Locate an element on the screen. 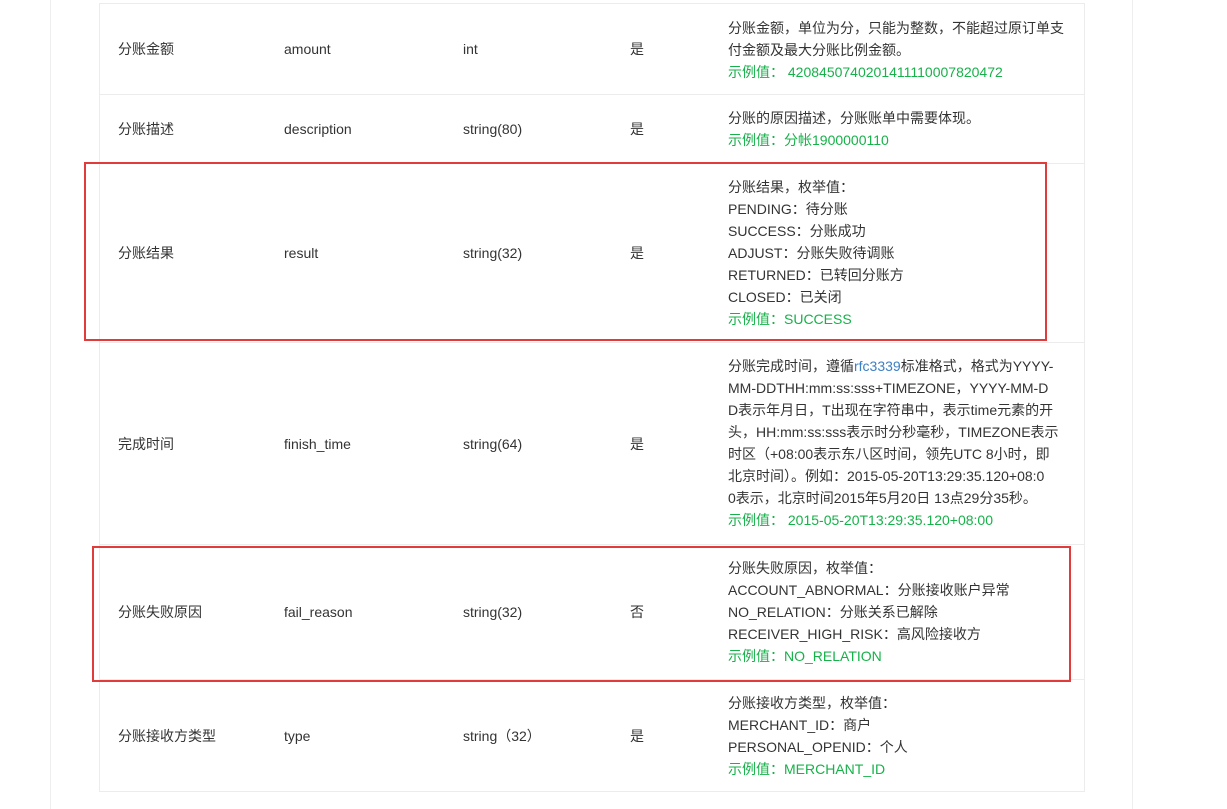 This screenshot has height=809, width=1227. param-required: 否 is located at coordinates (637, 612).